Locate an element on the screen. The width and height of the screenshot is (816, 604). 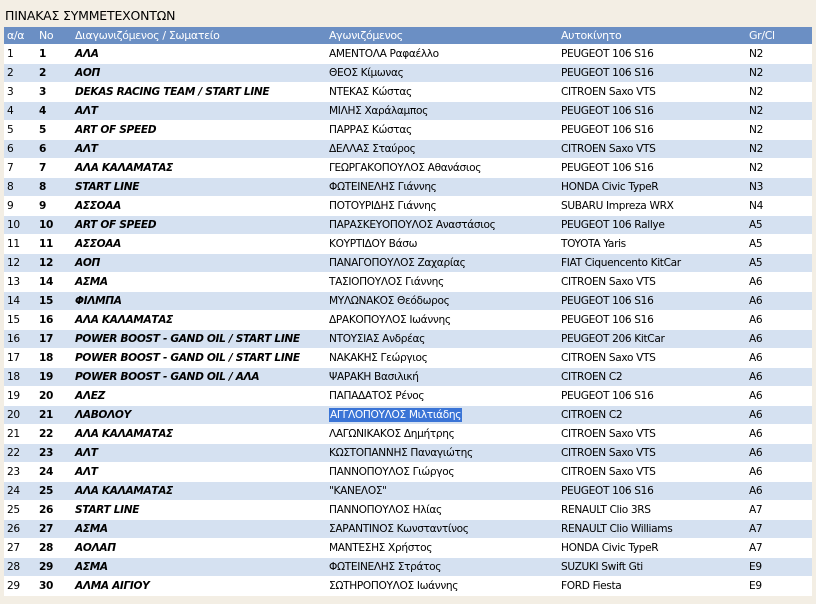
cell-driver: ΚΩΣΤΟΠΑΝΝΗΣ Παναγιώτης is located at coordinates (442, 453).